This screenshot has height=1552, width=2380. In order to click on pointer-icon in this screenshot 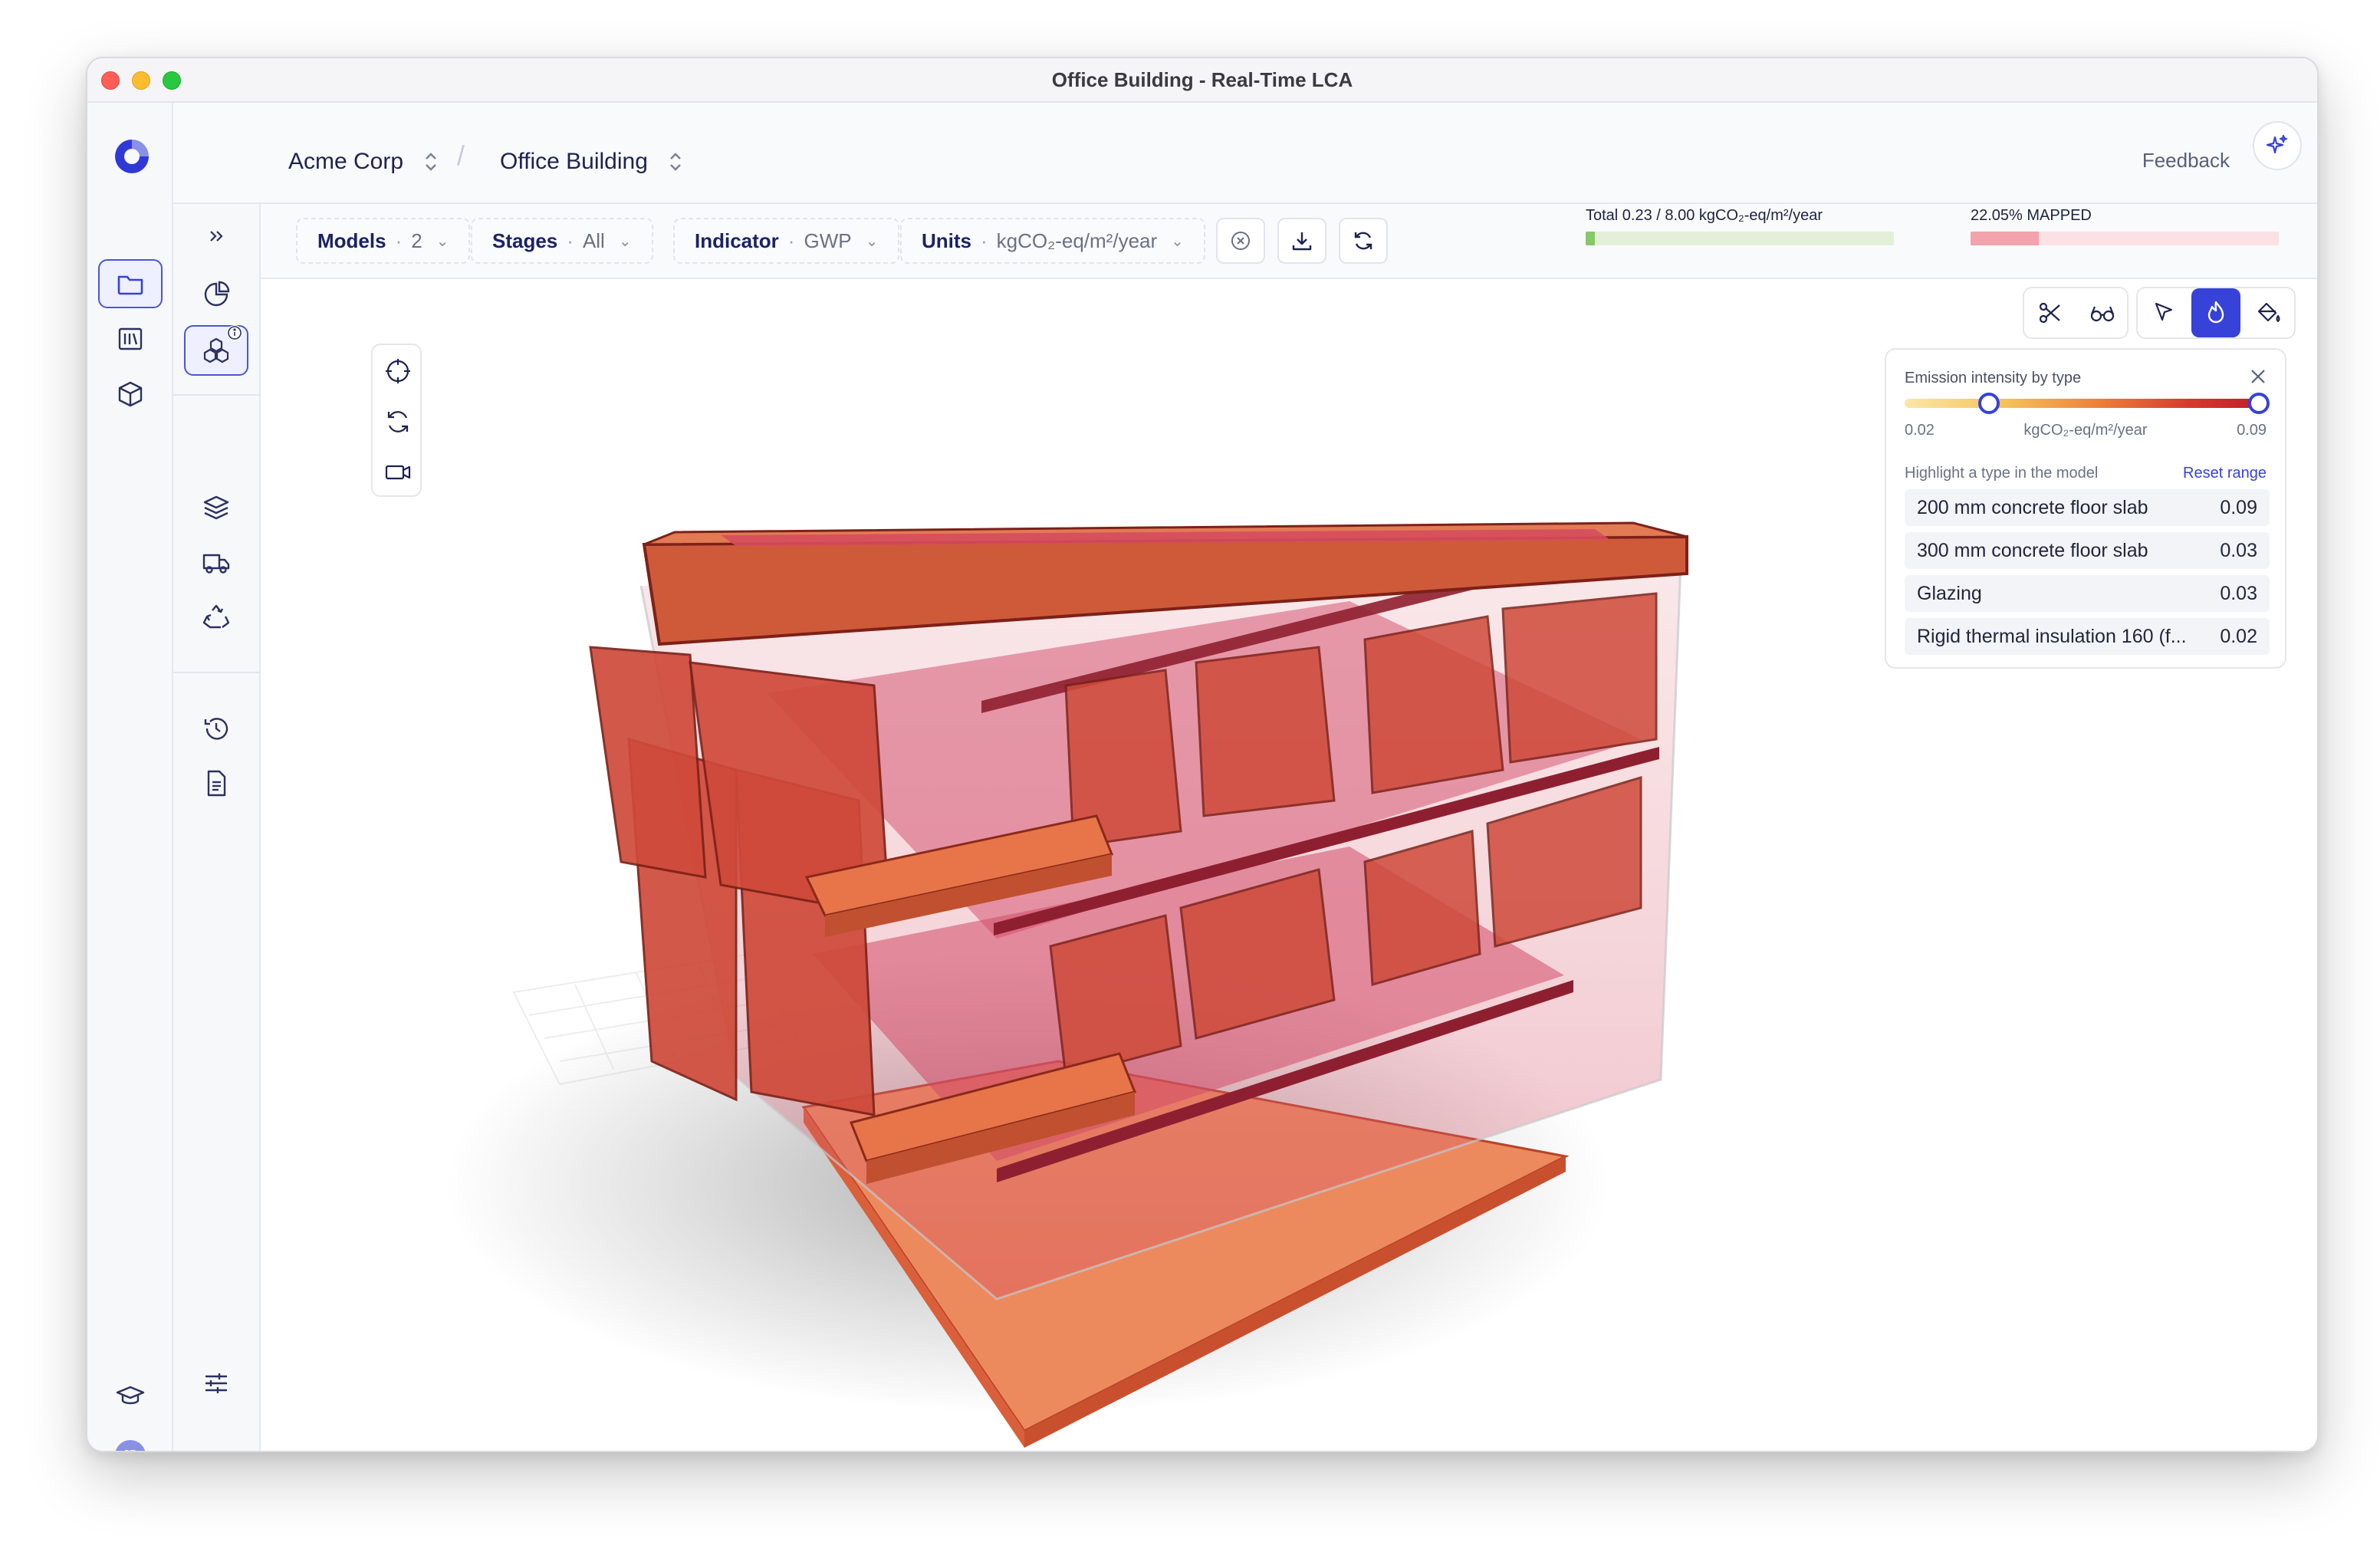, I will do `click(2164, 311)`.